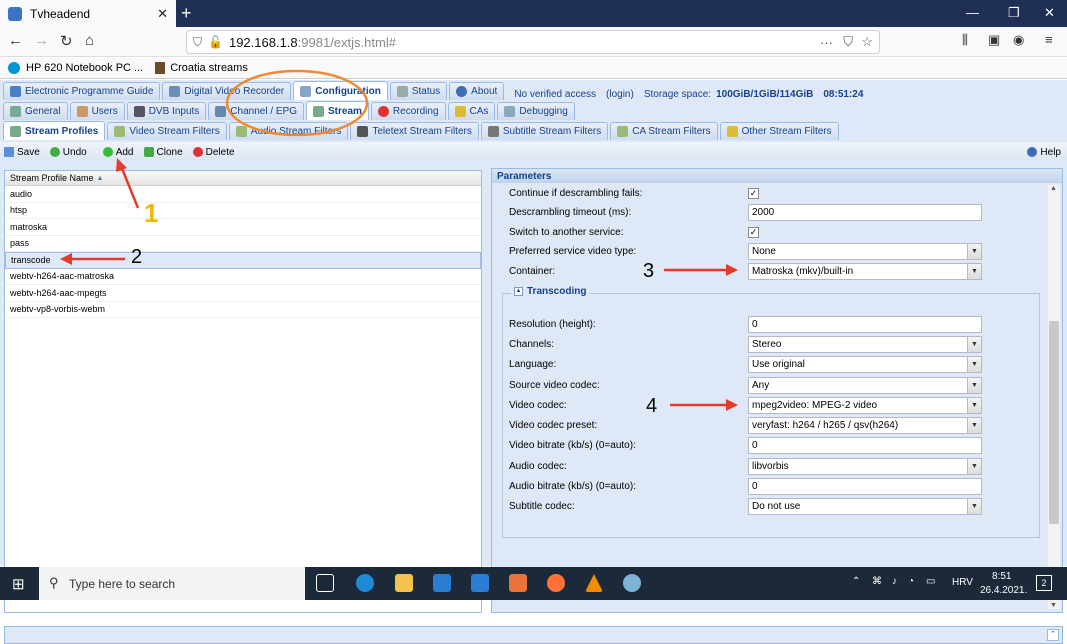 The width and height of the screenshot is (1067, 644). I want to click on tab-about: About, so click(477, 91).